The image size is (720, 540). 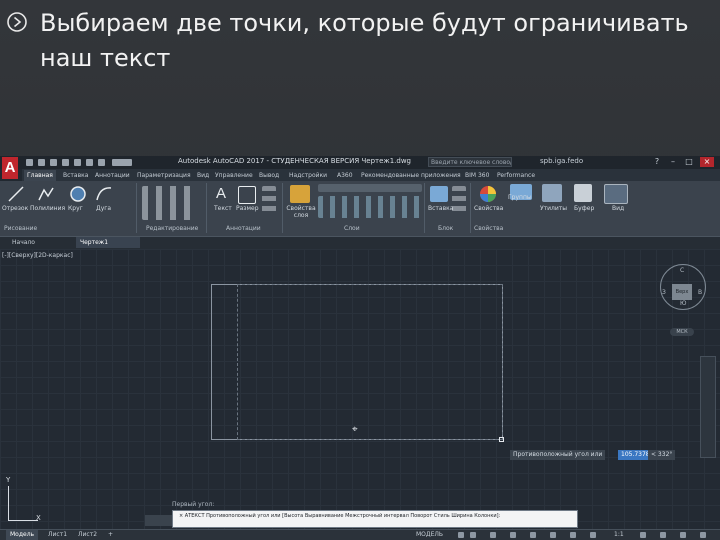 I want to click on clipboard-label: Буфер, so click(x=584, y=208).